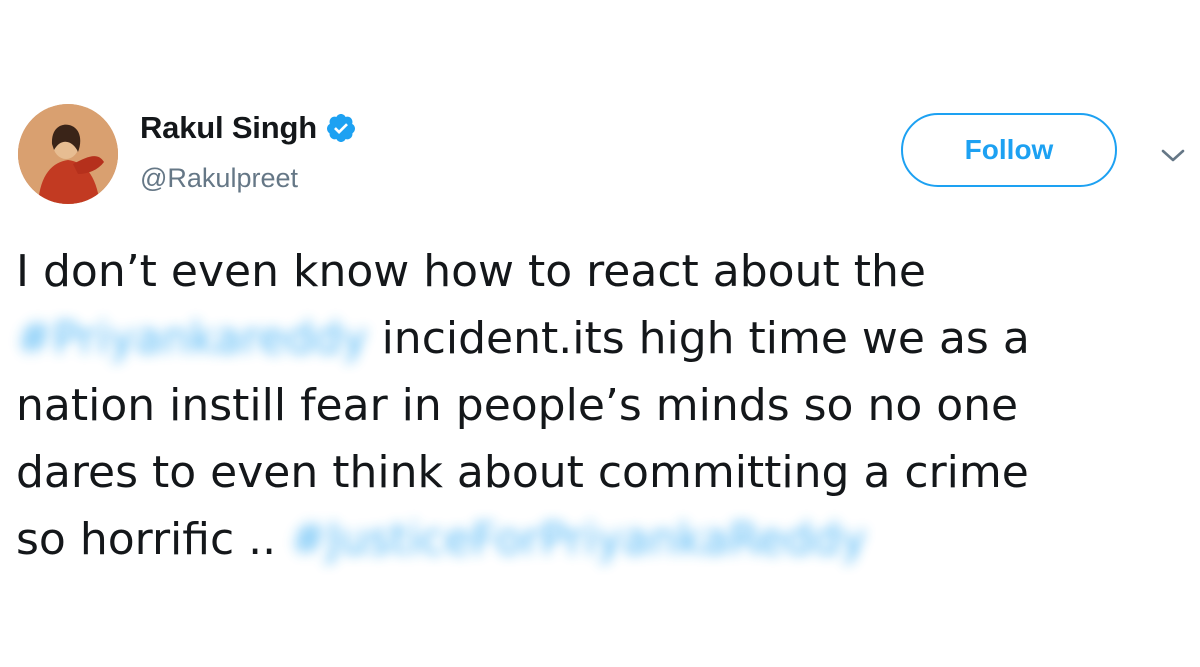 The width and height of the screenshot is (1200, 667). Describe the element at coordinates (228, 128) in the screenshot. I see `display-name: Rakul Singh` at that location.